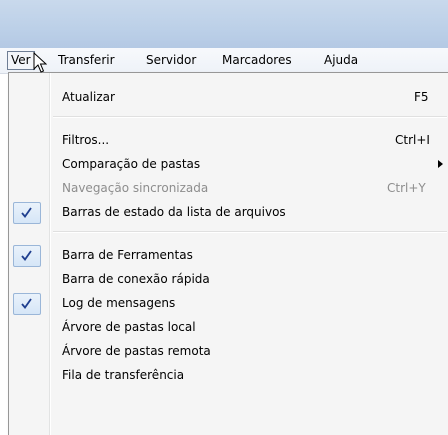 The height and width of the screenshot is (435, 448). What do you see at coordinates (257, 60) in the screenshot?
I see `menu-marcadores: Marcadores` at bounding box center [257, 60].